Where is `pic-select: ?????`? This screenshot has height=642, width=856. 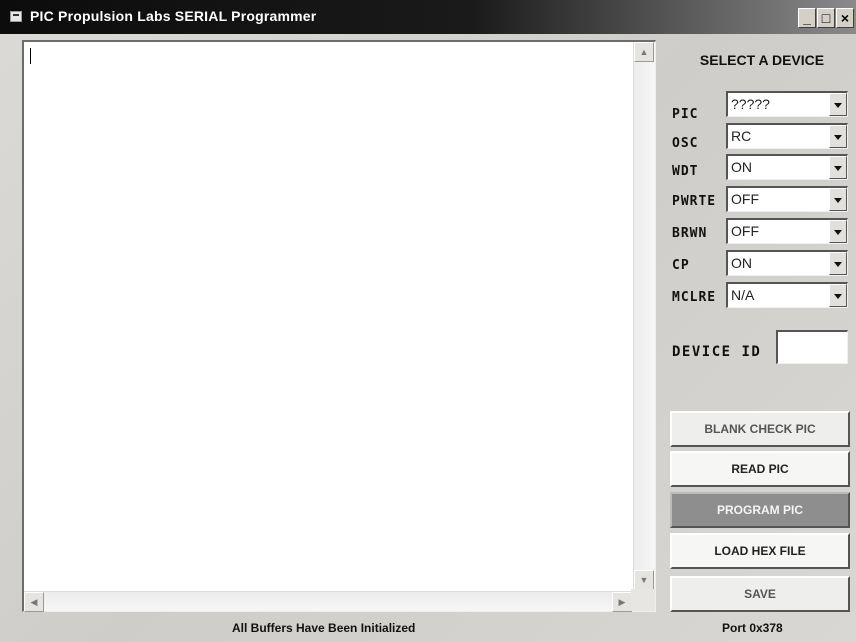
pic-select: ????? is located at coordinates (787, 104).